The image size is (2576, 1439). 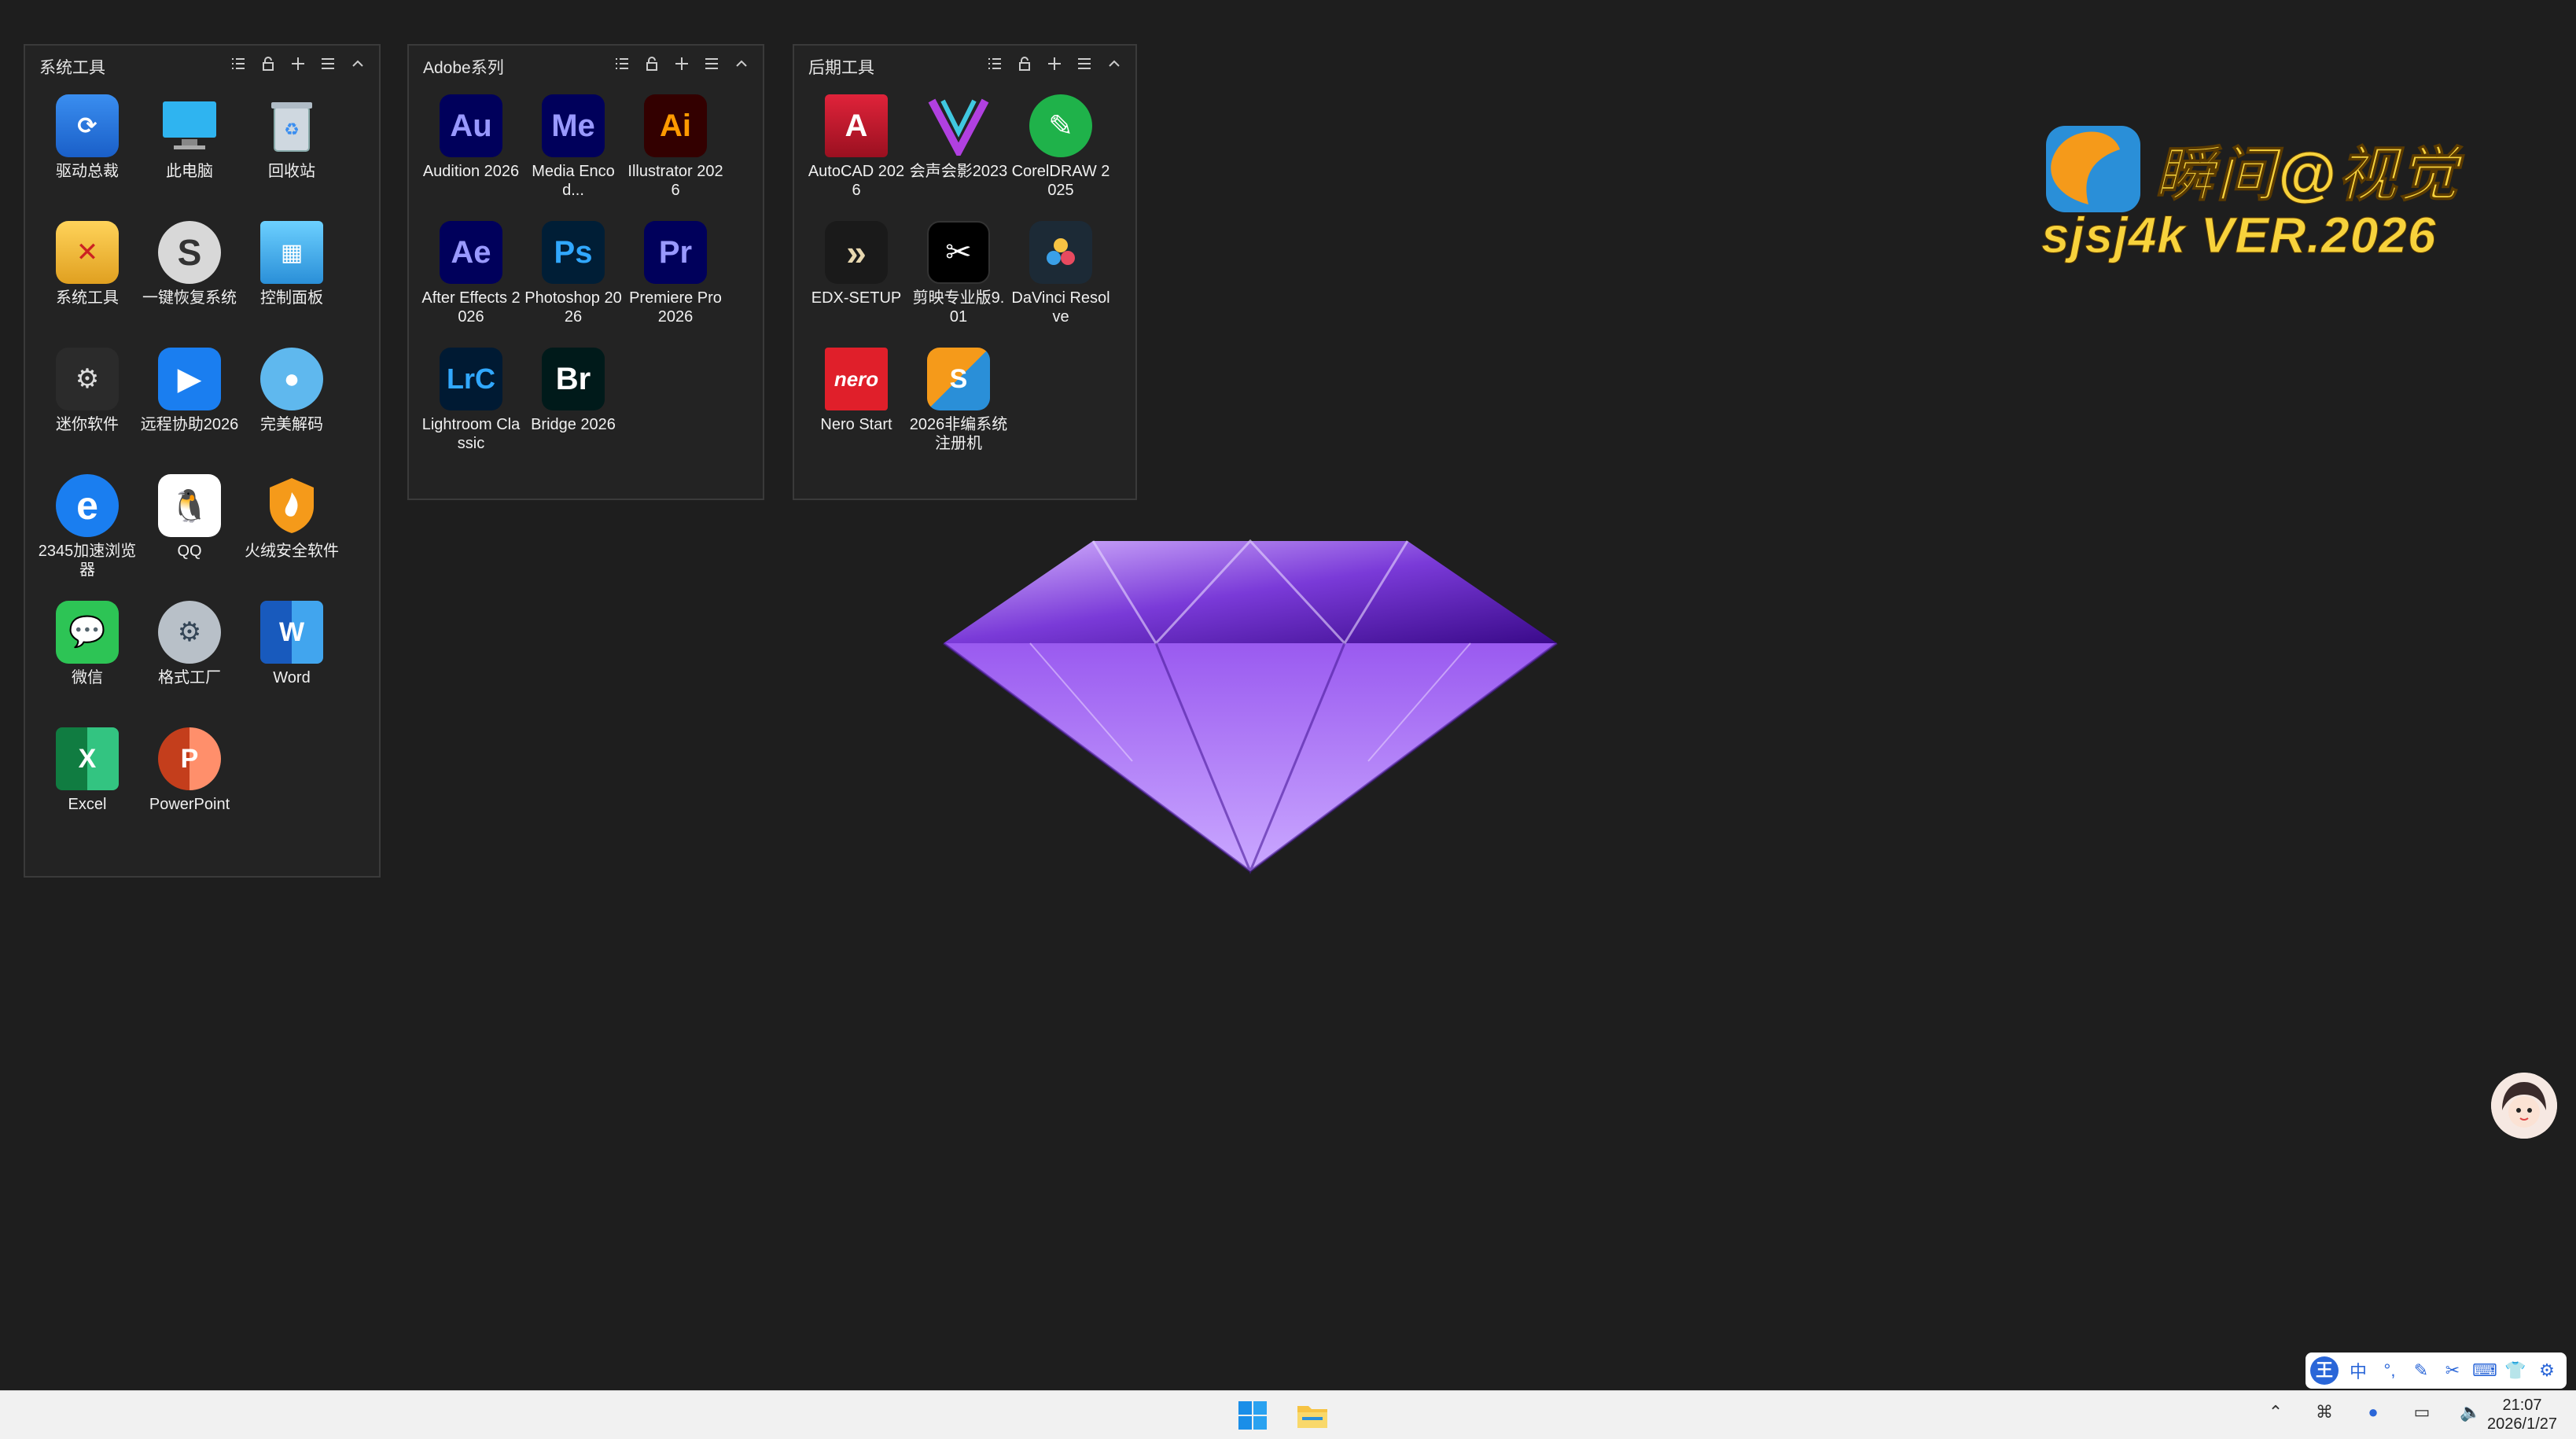 What do you see at coordinates (959, 154) in the screenshot?
I see `desktop-shortcut: 会声会影2023` at bounding box center [959, 154].